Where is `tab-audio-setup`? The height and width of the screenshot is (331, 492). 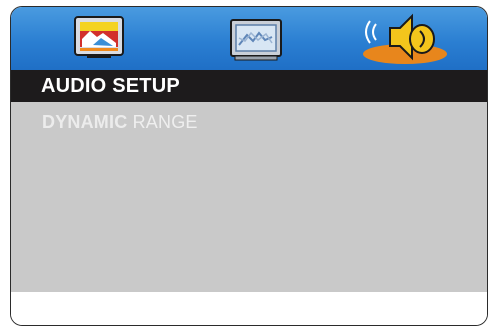 tab-audio-setup is located at coordinates (401, 38).